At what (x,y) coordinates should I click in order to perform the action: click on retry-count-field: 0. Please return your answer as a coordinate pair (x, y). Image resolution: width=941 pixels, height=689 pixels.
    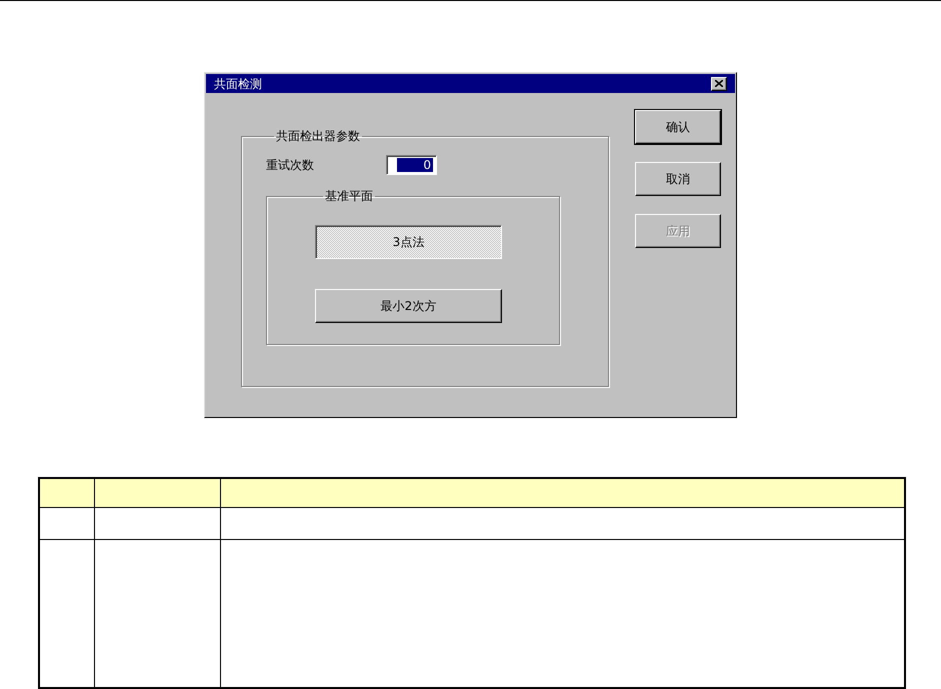
    Looking at the image, I should click on (411, 165).